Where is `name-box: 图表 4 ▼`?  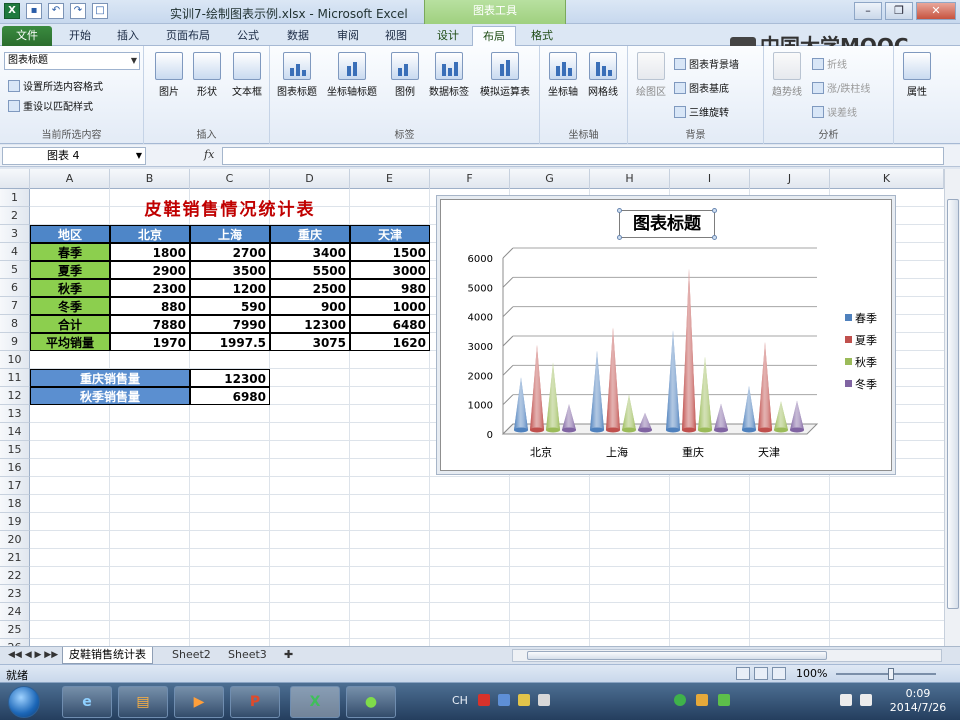 name-box: 图表 4 ▼ is located at coordinates (74, 156).